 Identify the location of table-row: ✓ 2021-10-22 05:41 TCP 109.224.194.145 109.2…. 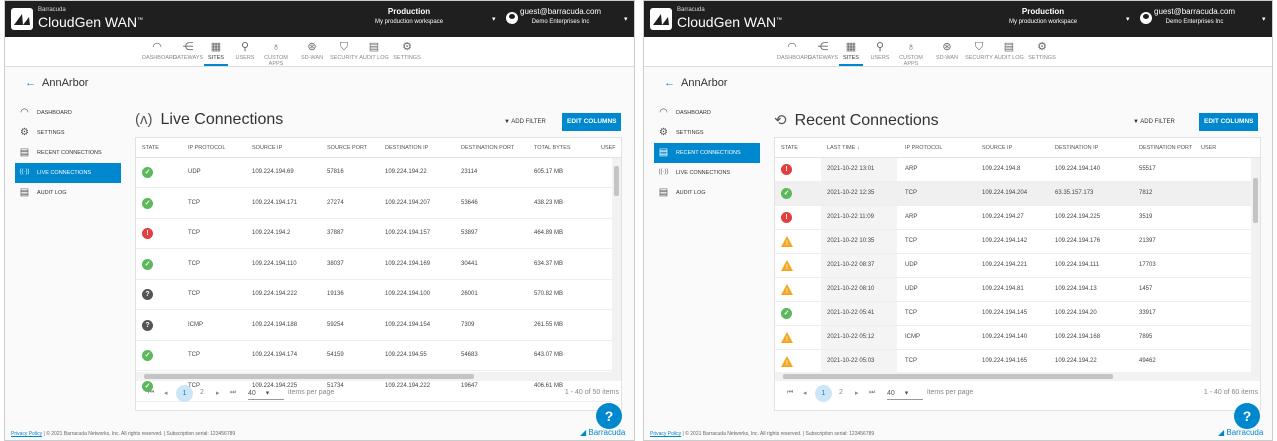
(1013, 314).